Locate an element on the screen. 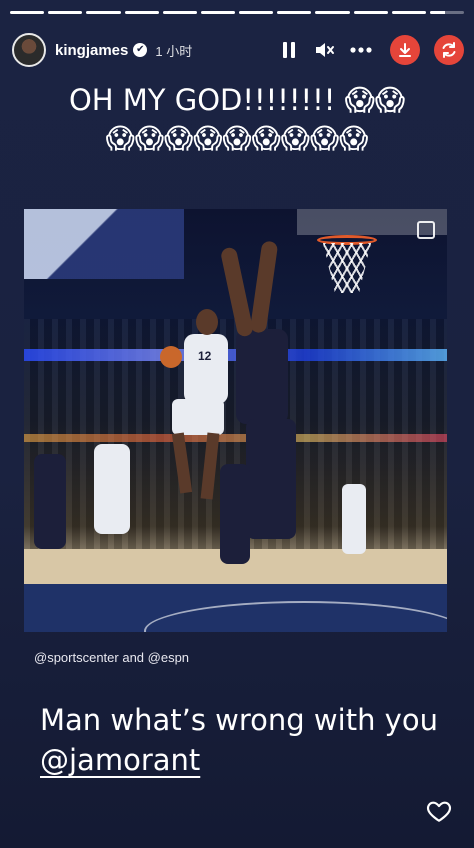 The image size is (474, 848). basketball is located at coordinates (171, 357).